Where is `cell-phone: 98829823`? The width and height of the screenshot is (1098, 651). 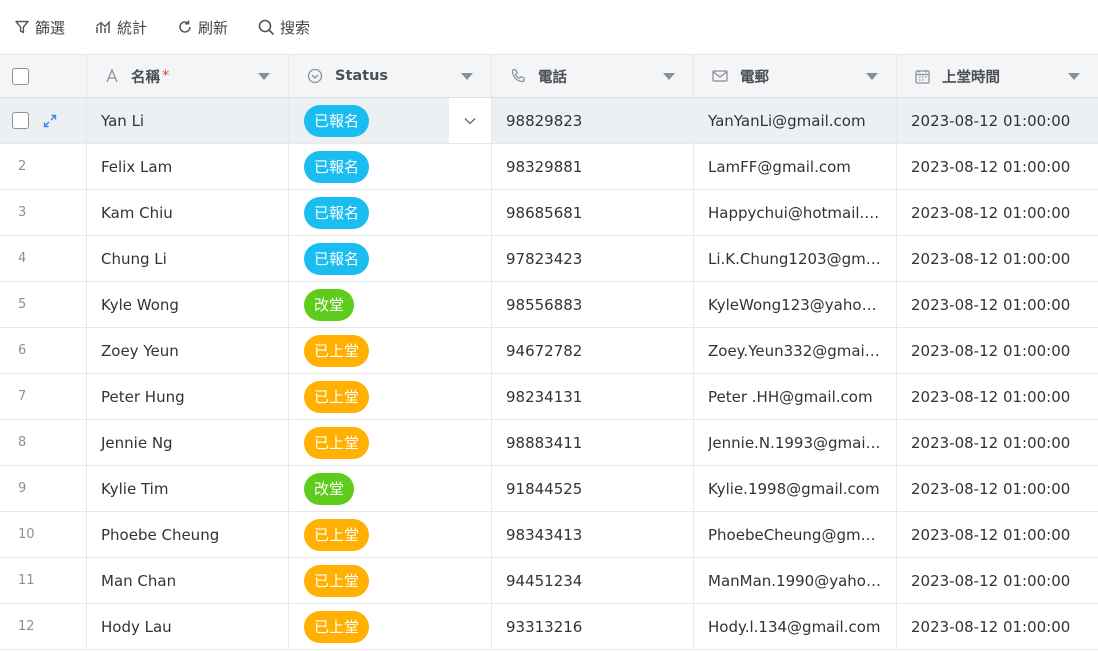 cell-phone: 98829823 is located at coordinates (593, 120).